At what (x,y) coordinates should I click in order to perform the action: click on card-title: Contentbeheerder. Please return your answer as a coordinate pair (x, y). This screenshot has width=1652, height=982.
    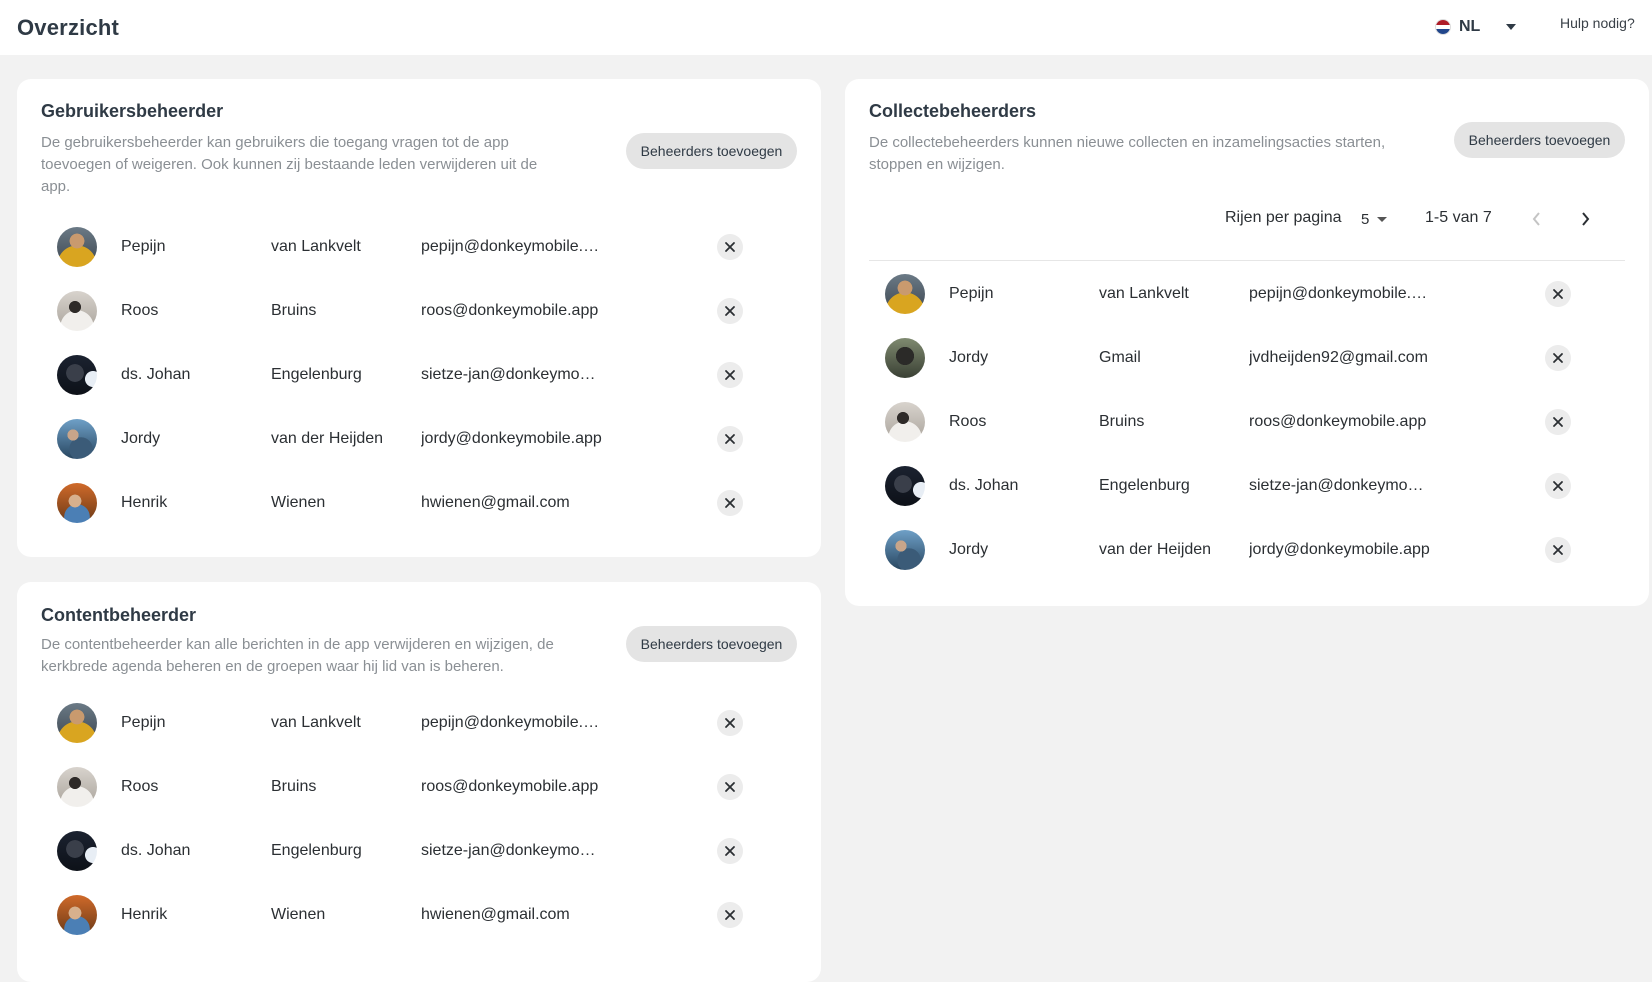
    Looking at the image, I should click on (119, 615).